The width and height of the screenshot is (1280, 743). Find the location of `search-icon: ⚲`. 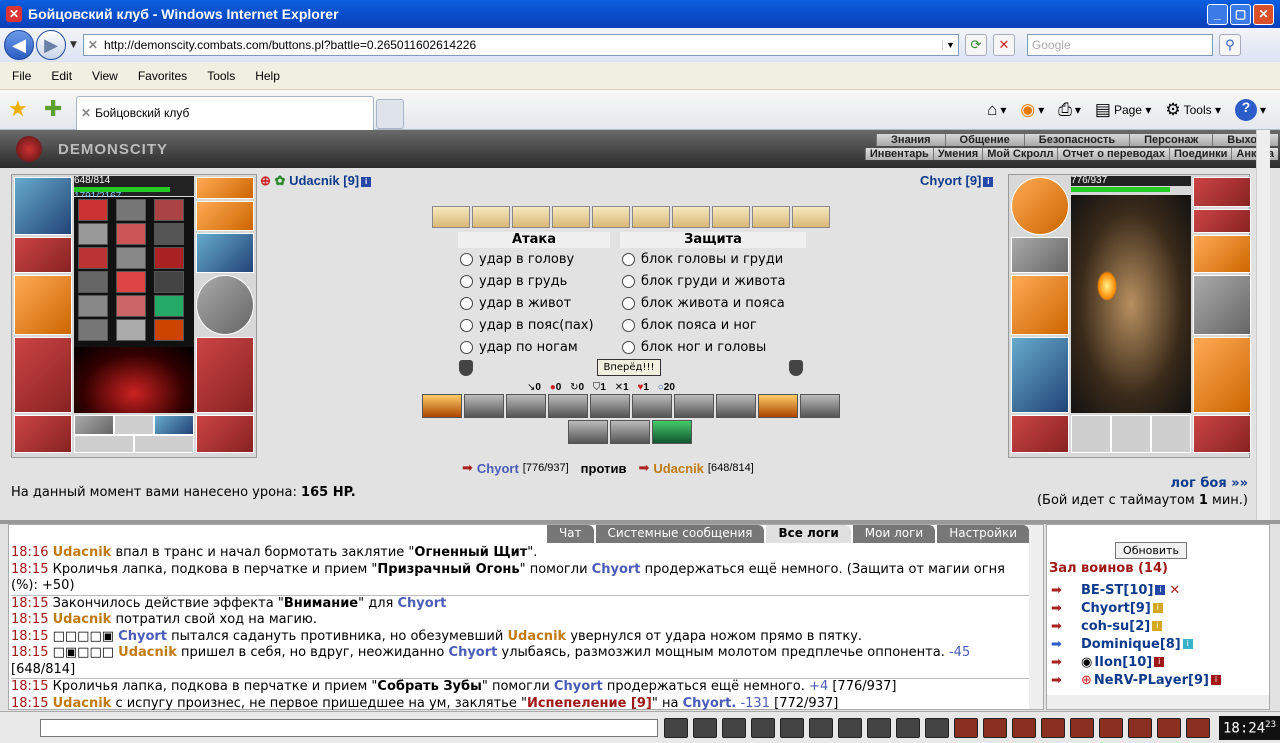

search-icon: ⚲ is located at coordinates (1229, 45).